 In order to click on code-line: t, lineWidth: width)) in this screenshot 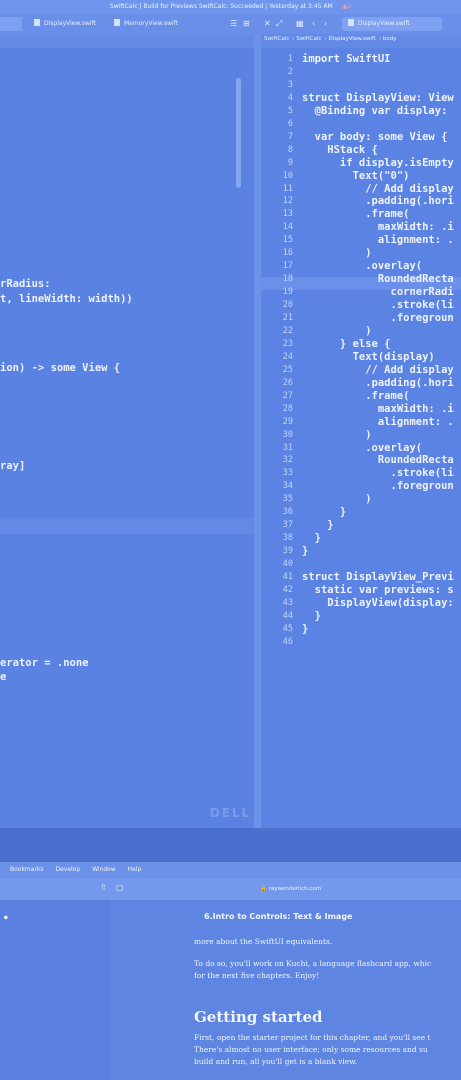, I will do `click(66, 299)`.